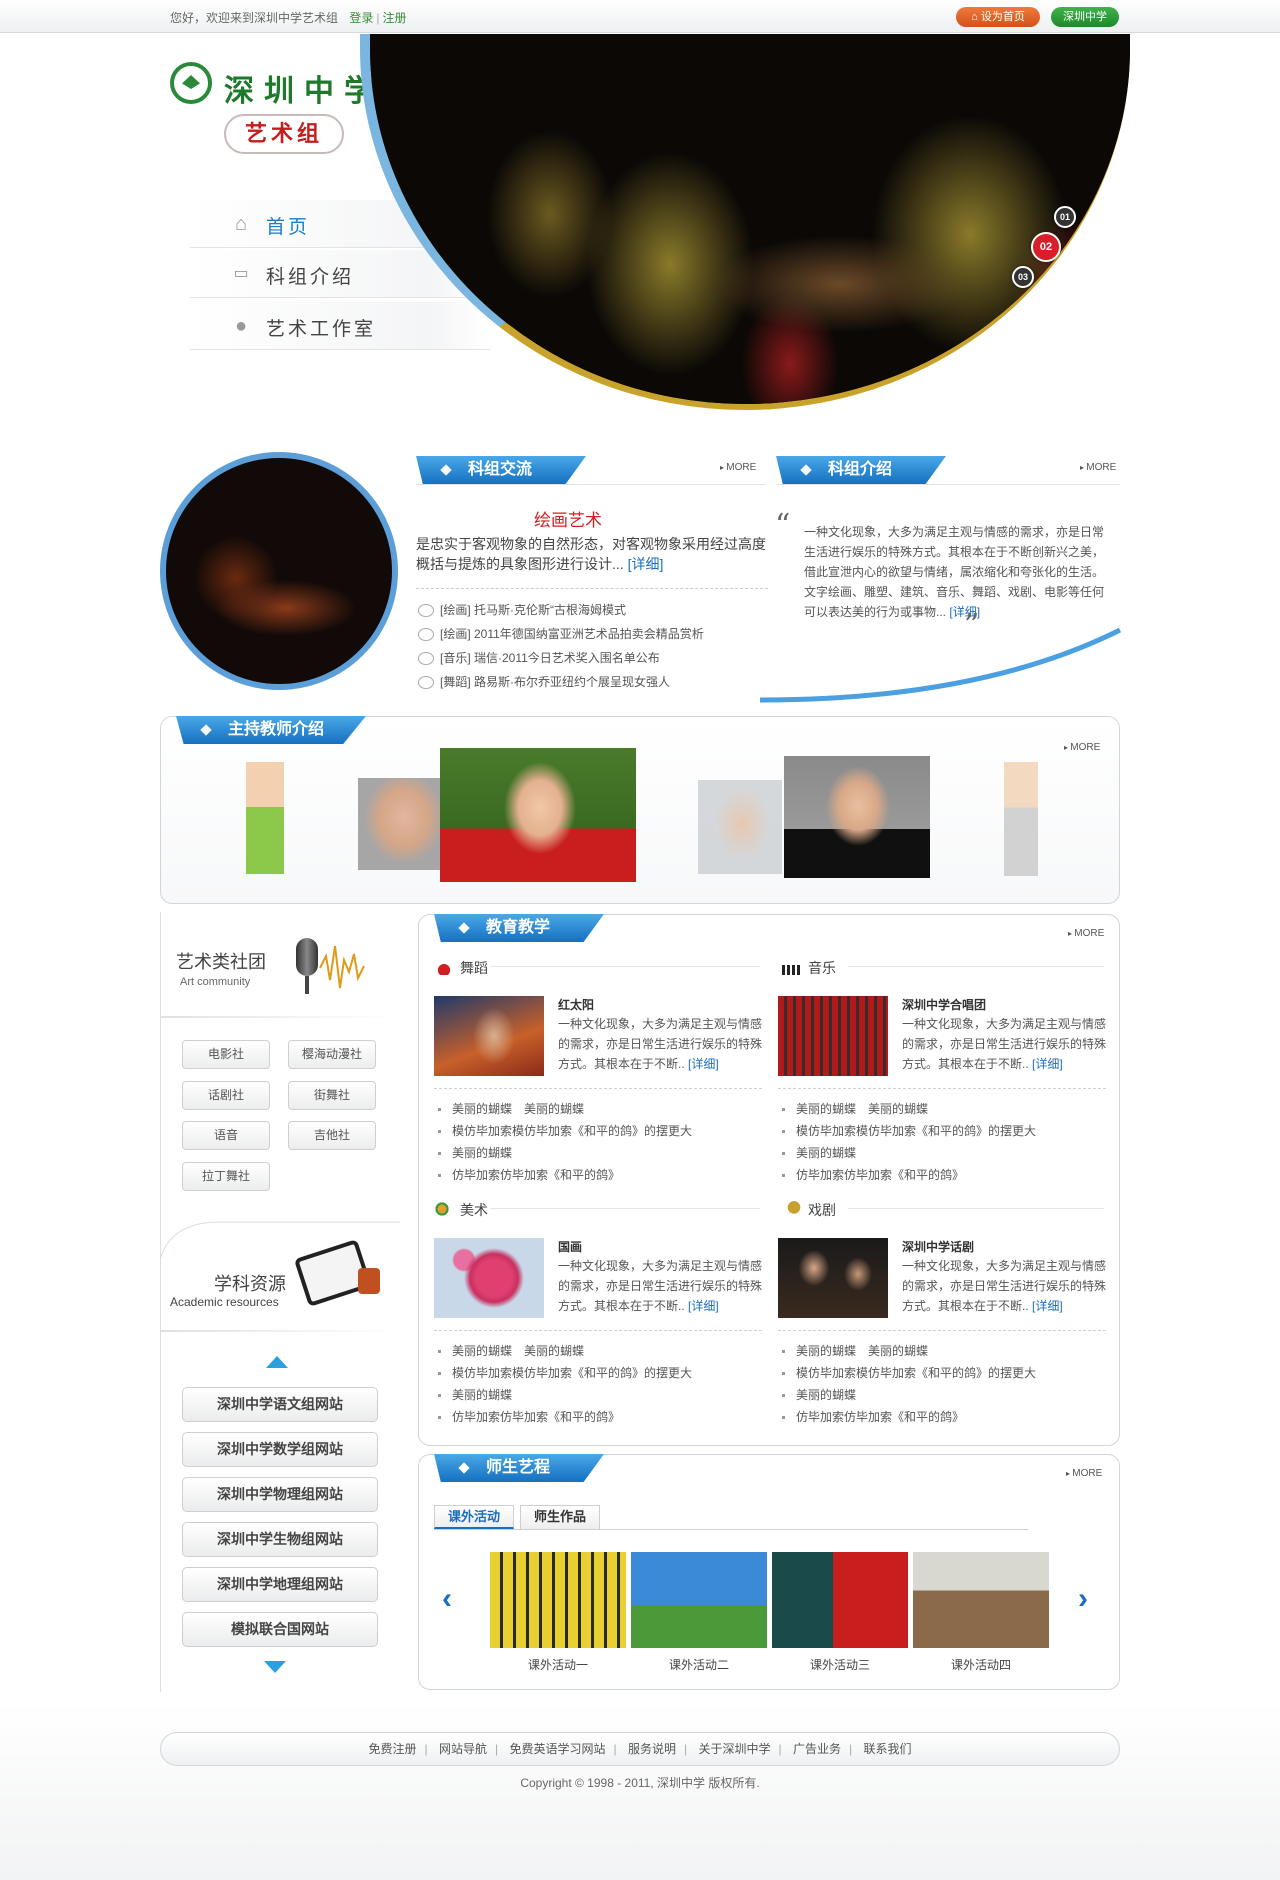 Image resolution: width=1280 pixels, height=1880 pixels. I want to click on footer-link: 网站导航, so click(463, 1749).